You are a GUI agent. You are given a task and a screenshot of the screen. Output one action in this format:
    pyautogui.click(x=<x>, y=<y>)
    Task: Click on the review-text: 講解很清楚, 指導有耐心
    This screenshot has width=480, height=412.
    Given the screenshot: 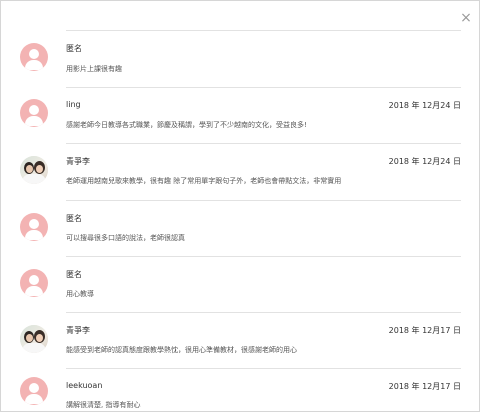 What is the action you would take?
    pyautogui.click(x=103, y=405)
    